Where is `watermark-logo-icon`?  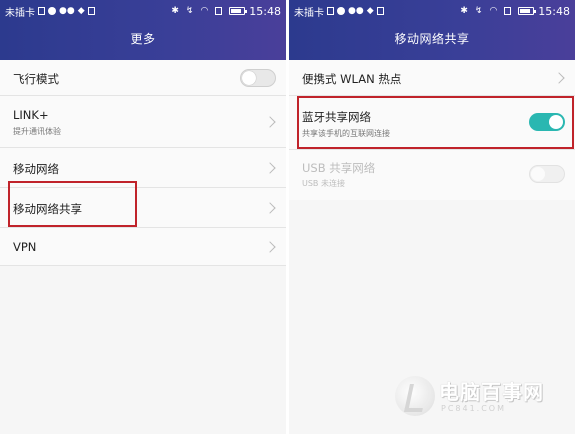 watermark-logo-icon is located at coordinates (415, 396).